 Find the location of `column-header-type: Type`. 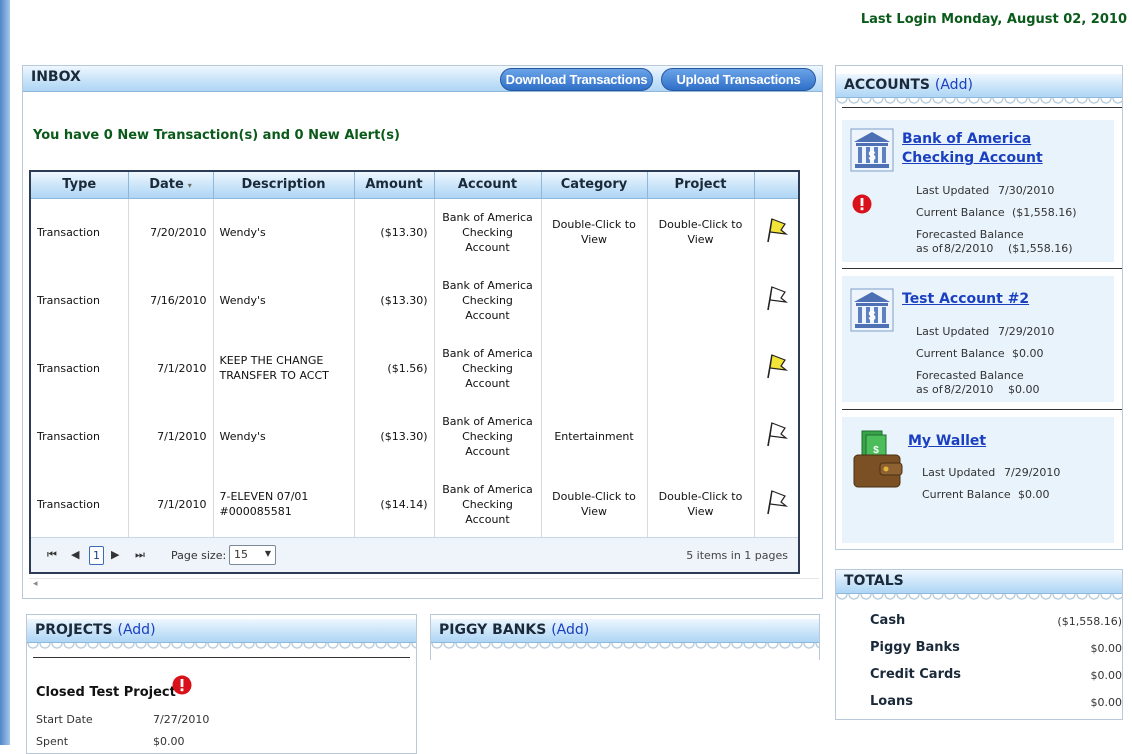

column-header-type: Type is located at coordinates (80, 185).